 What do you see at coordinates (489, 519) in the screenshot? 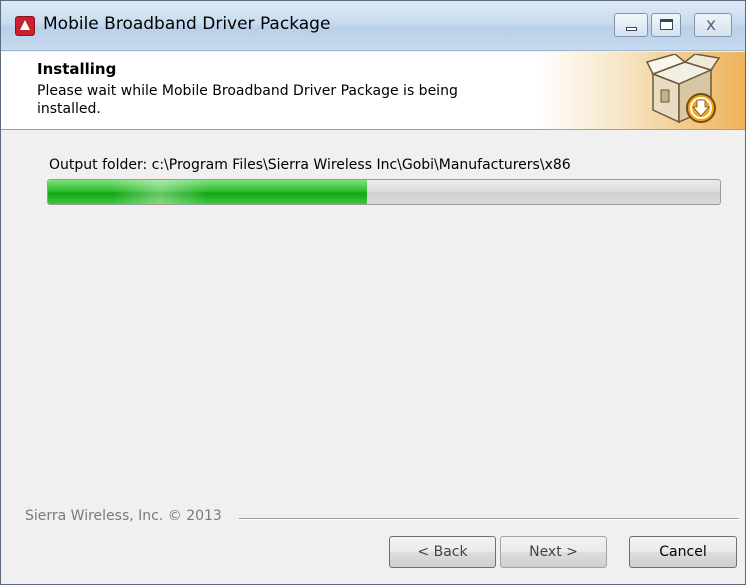
I see `footer-divider` at bounding box center [489, 519].